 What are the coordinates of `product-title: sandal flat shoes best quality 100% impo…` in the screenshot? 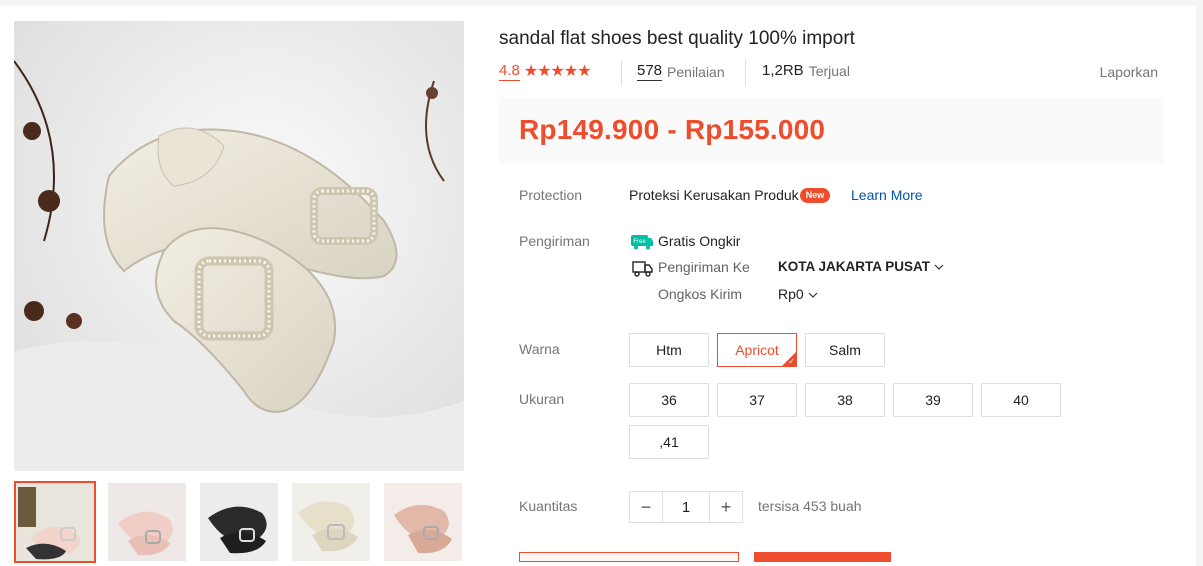 It's located at (677, 38).